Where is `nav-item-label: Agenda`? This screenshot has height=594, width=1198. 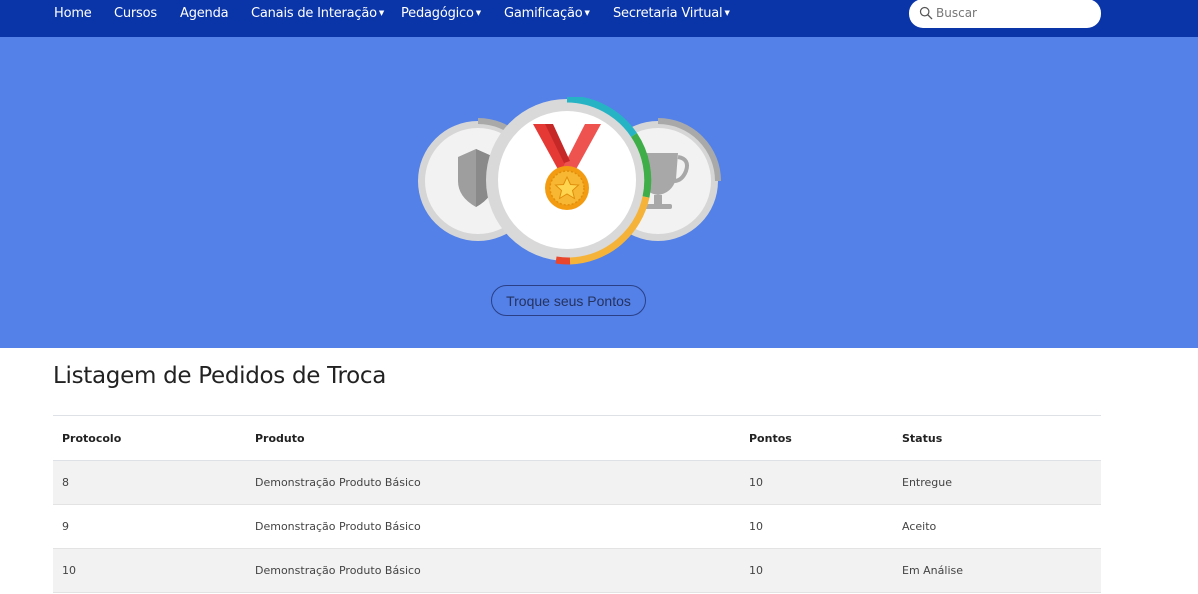
nav-item-label: Agenda is located at coordinates (204, 13).